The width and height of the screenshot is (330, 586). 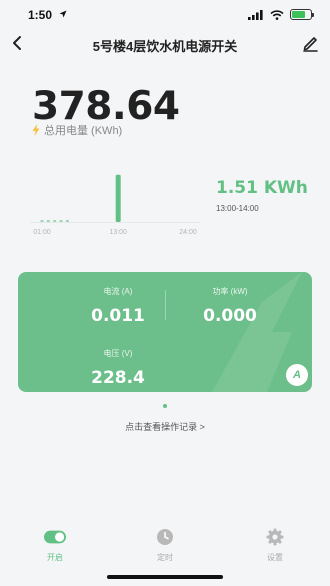 What do you see at coordinates (188, 232) in the screenshot?
I see `chart-x-tick: 24:00` at bounding box center [188, 232].